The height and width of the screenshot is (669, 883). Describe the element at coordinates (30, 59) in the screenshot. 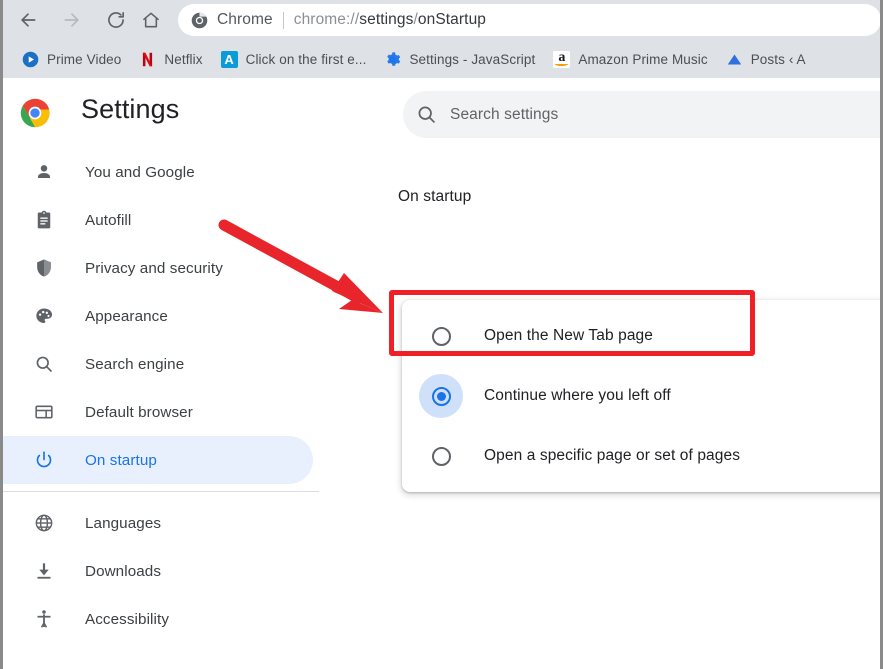

I see `prime-video-icon` at that location.